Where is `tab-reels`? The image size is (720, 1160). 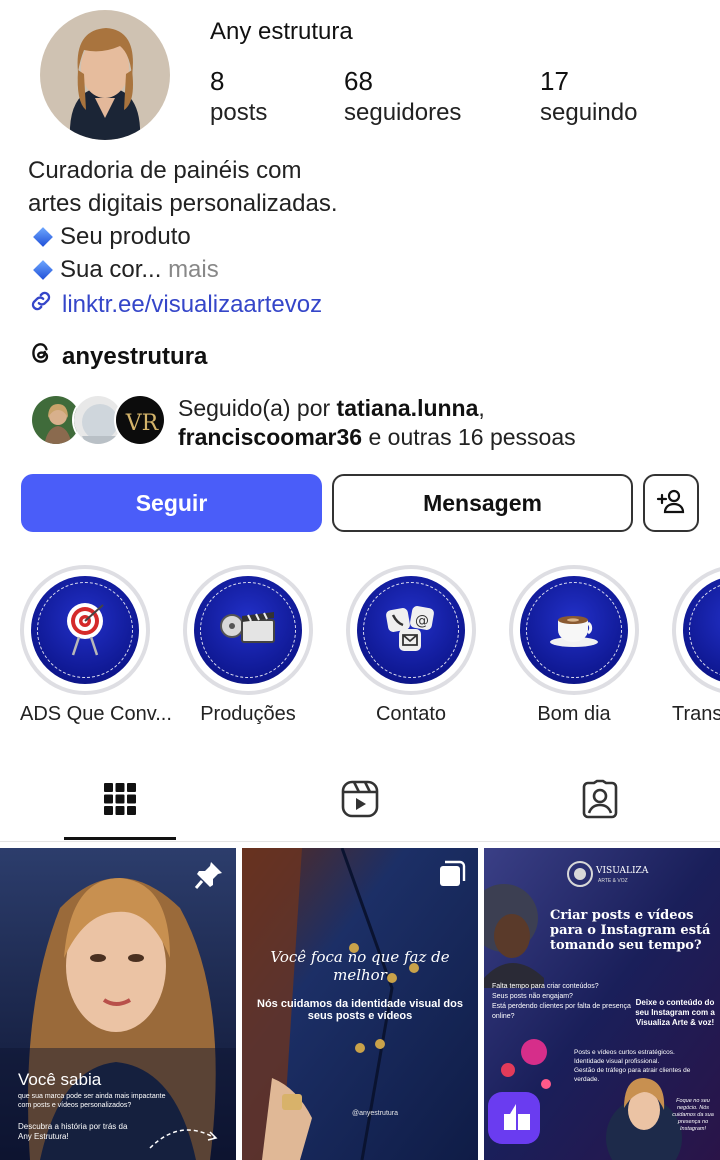 tab-reels is located at coordinates (360, 801).